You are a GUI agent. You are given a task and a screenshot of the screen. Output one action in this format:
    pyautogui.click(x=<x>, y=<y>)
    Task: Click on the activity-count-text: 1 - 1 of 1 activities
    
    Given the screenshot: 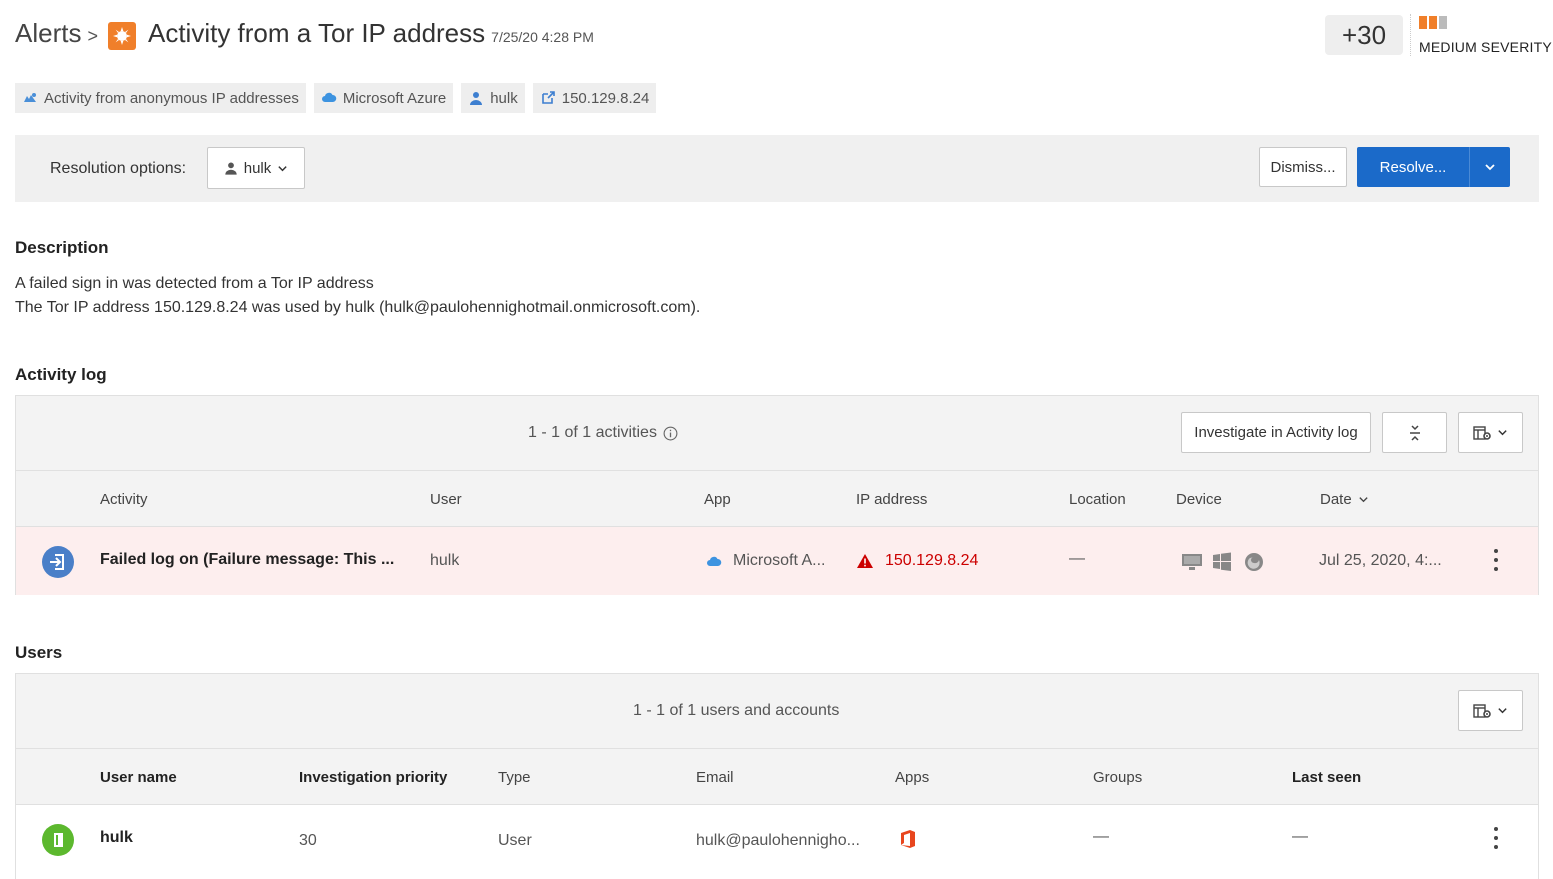 What is the action you would take?
    pyautogui.click(x=592, y=432)
    